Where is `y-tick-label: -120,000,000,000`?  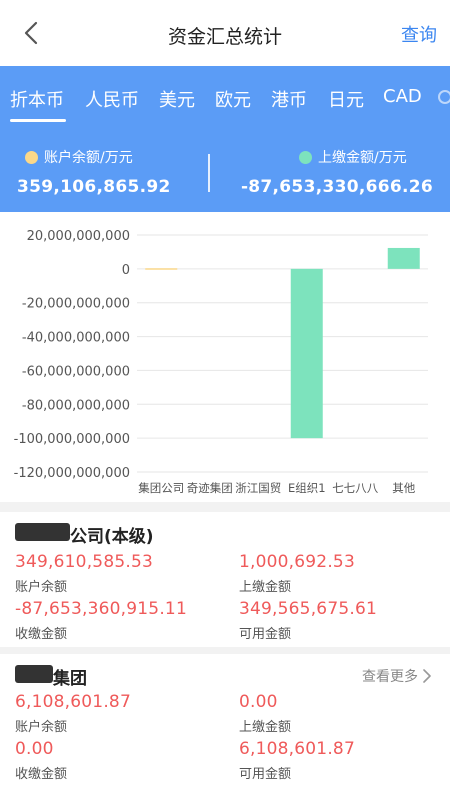 y-tick-label: -120,000,000,000 is located at coordinates (72, 473).